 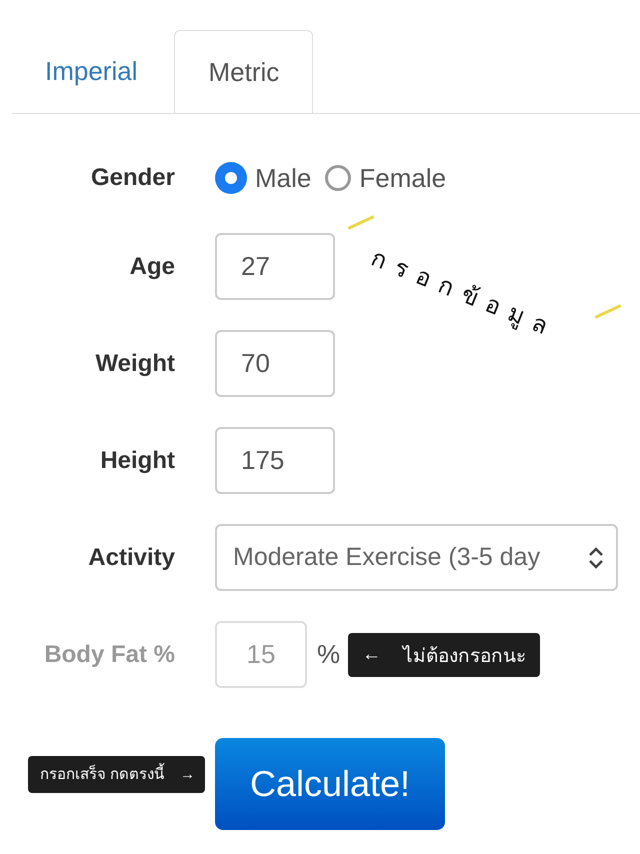 What do you see at coordinates (416, 557) in the screenshot?
I see `activity-select: Moderate Exercise (3-5 day` at bounding box center [416, 557].